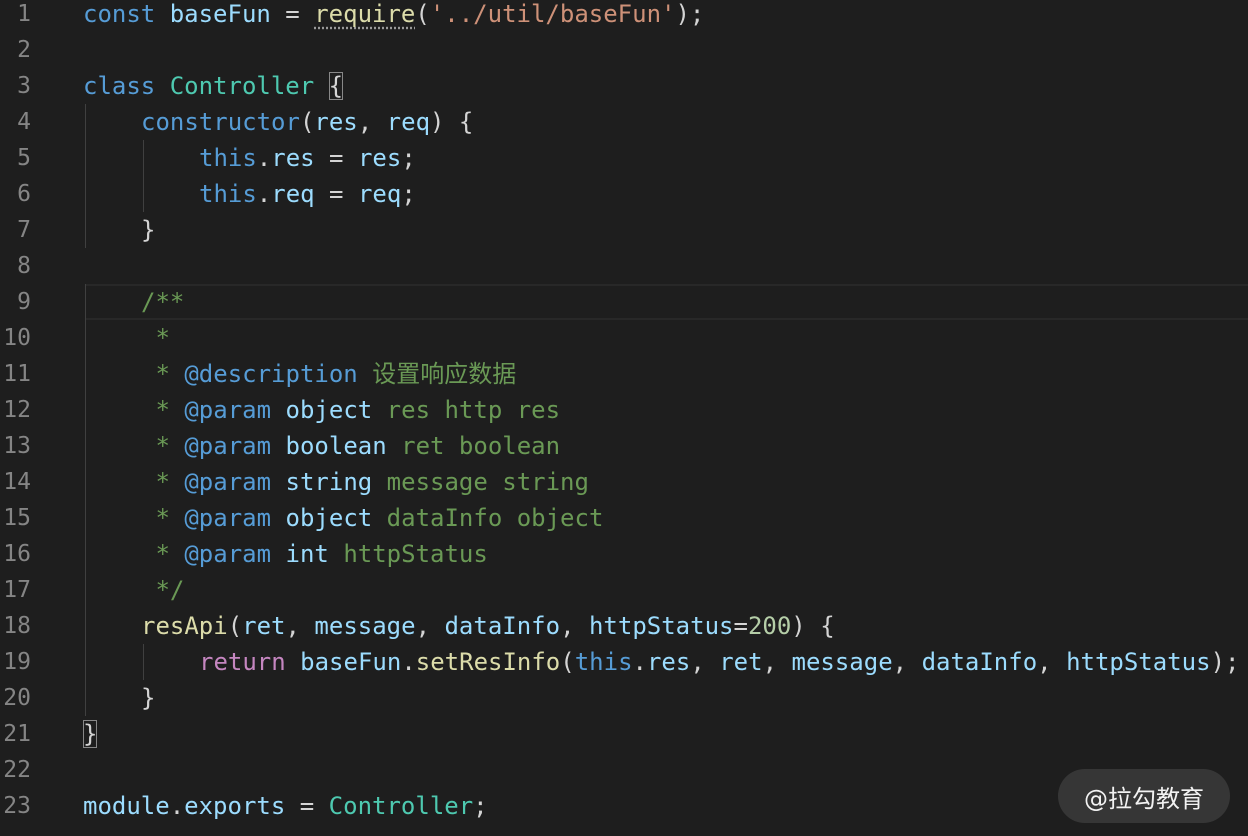 This screenshot has width=1248, height=836. What do you see at coordinates (351, 662) in the screenshot?
I see `code-token-variable: baseFun` at bounding box center [351, 662].